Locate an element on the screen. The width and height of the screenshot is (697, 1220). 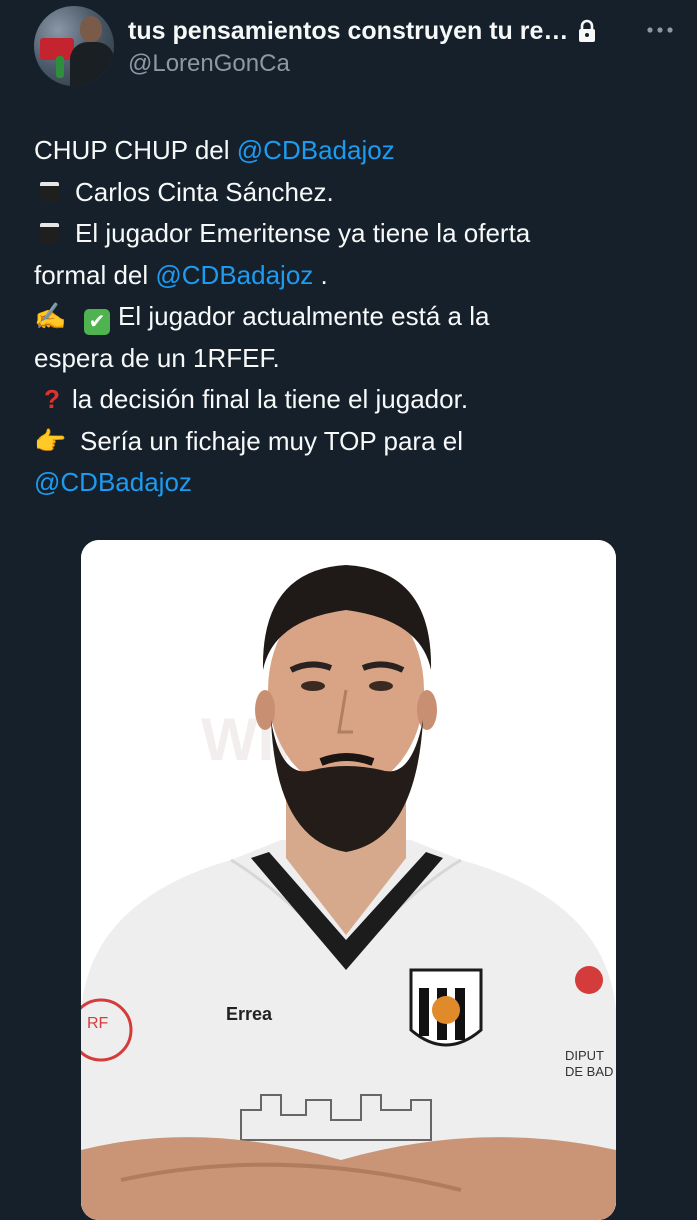
tweet-line-8: 👉 Sería un fichaje muy TOP para el is located at coordinates (349, 442).